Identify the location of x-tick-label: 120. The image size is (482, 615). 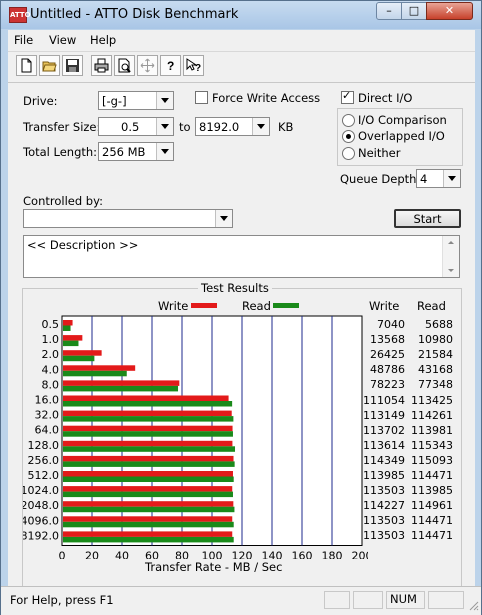
(242, 555).